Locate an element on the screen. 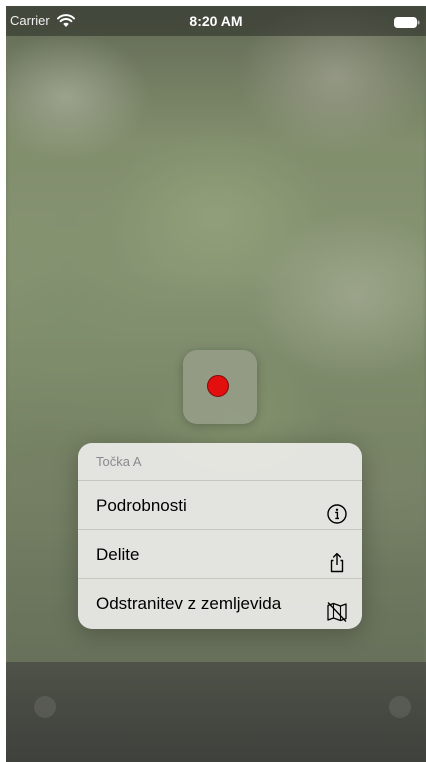 The image size is (426, 762). red-pin-dot is located at coordinates (218, 386).